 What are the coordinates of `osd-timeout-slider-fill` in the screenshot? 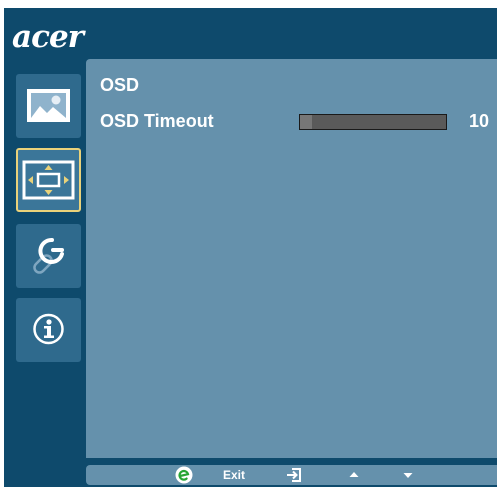 It's located at (306, 122).